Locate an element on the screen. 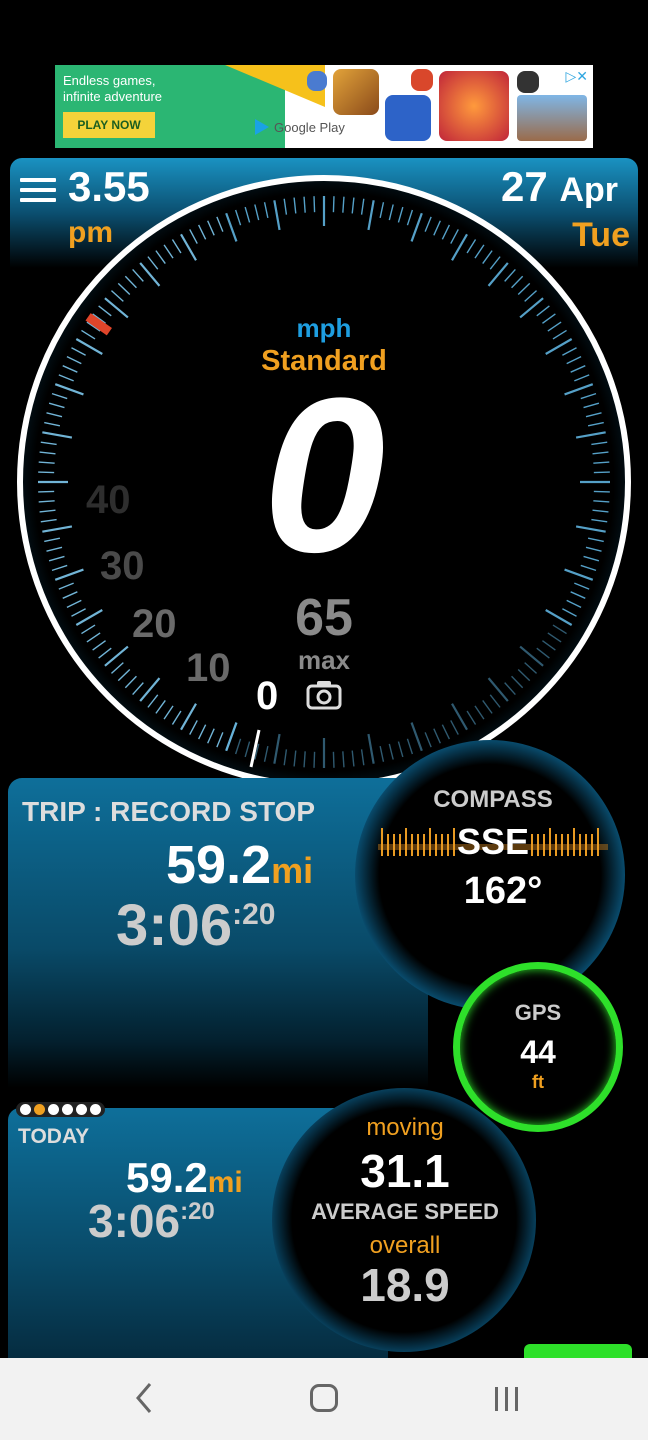 The width and height of the screenshot is (648, 1440). compass-heading: SSE is located at coordinates (493, 841).